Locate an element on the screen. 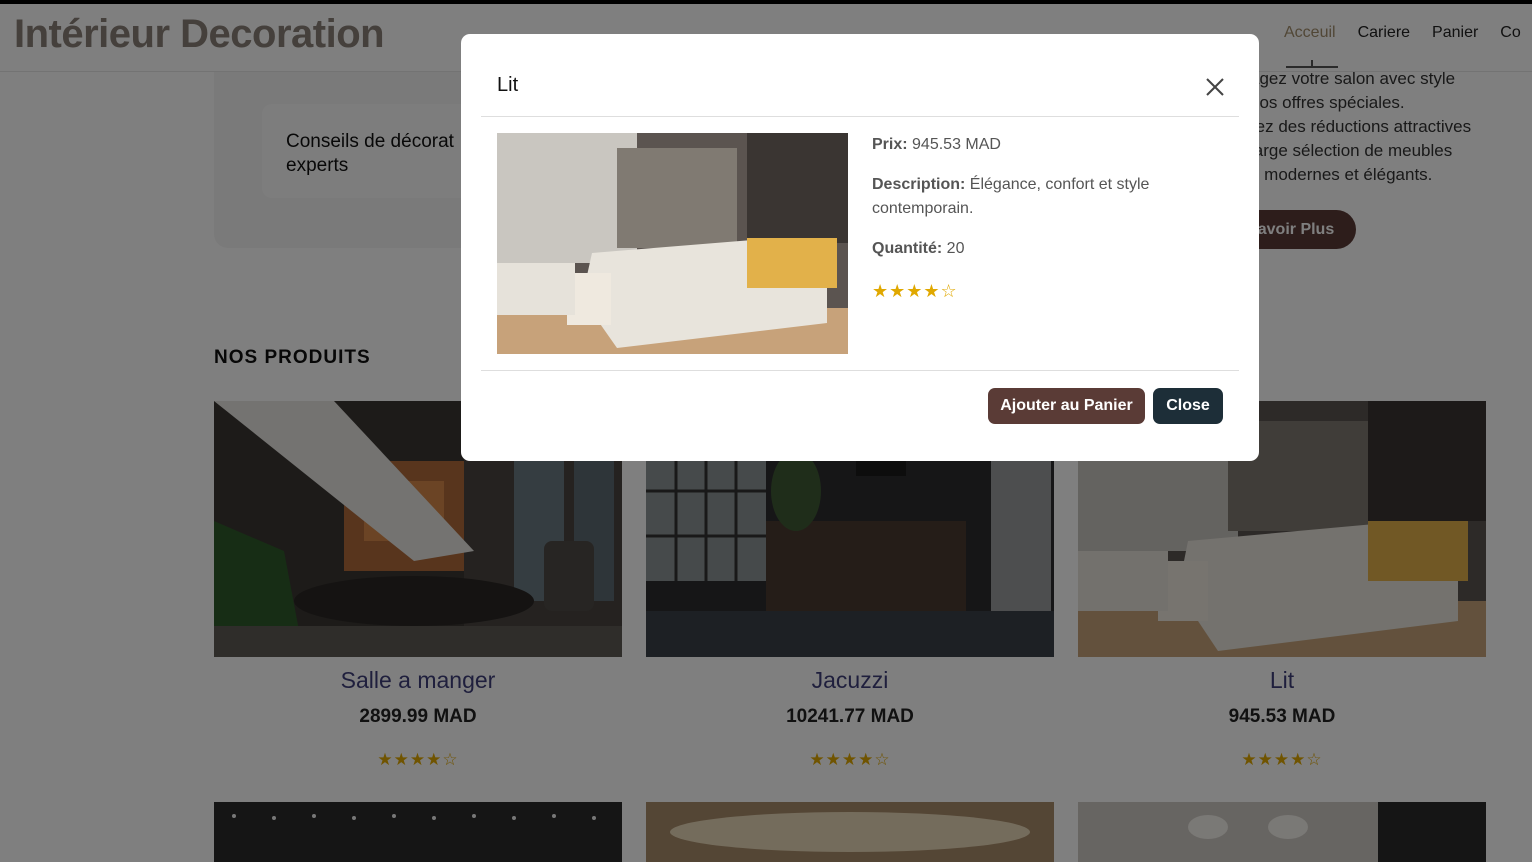 This screenshot has height=862, width=1532. modal-product-image is located at coordinates (672, 243).